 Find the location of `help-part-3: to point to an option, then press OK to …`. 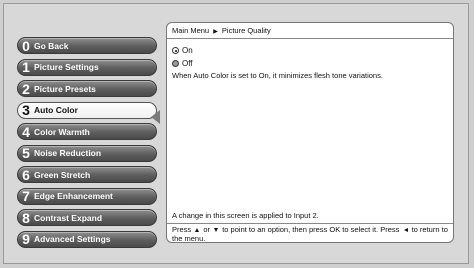

help-part-3: to point to an option, then press OK to … is located at coordinates (311, 229).